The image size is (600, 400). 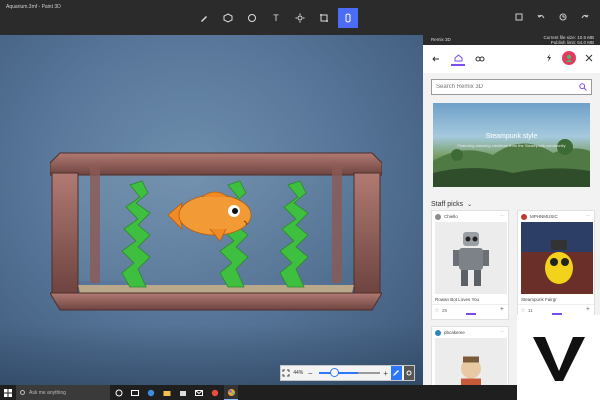 I want to click on minus-icon: −, so click(x=310, y=373).